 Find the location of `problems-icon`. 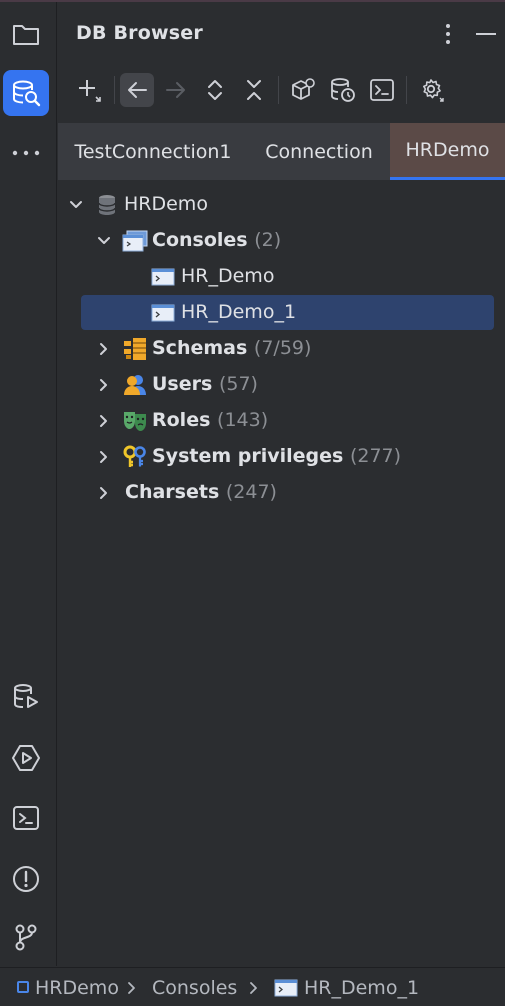

problems-icon is located at coordinates (26, 879).